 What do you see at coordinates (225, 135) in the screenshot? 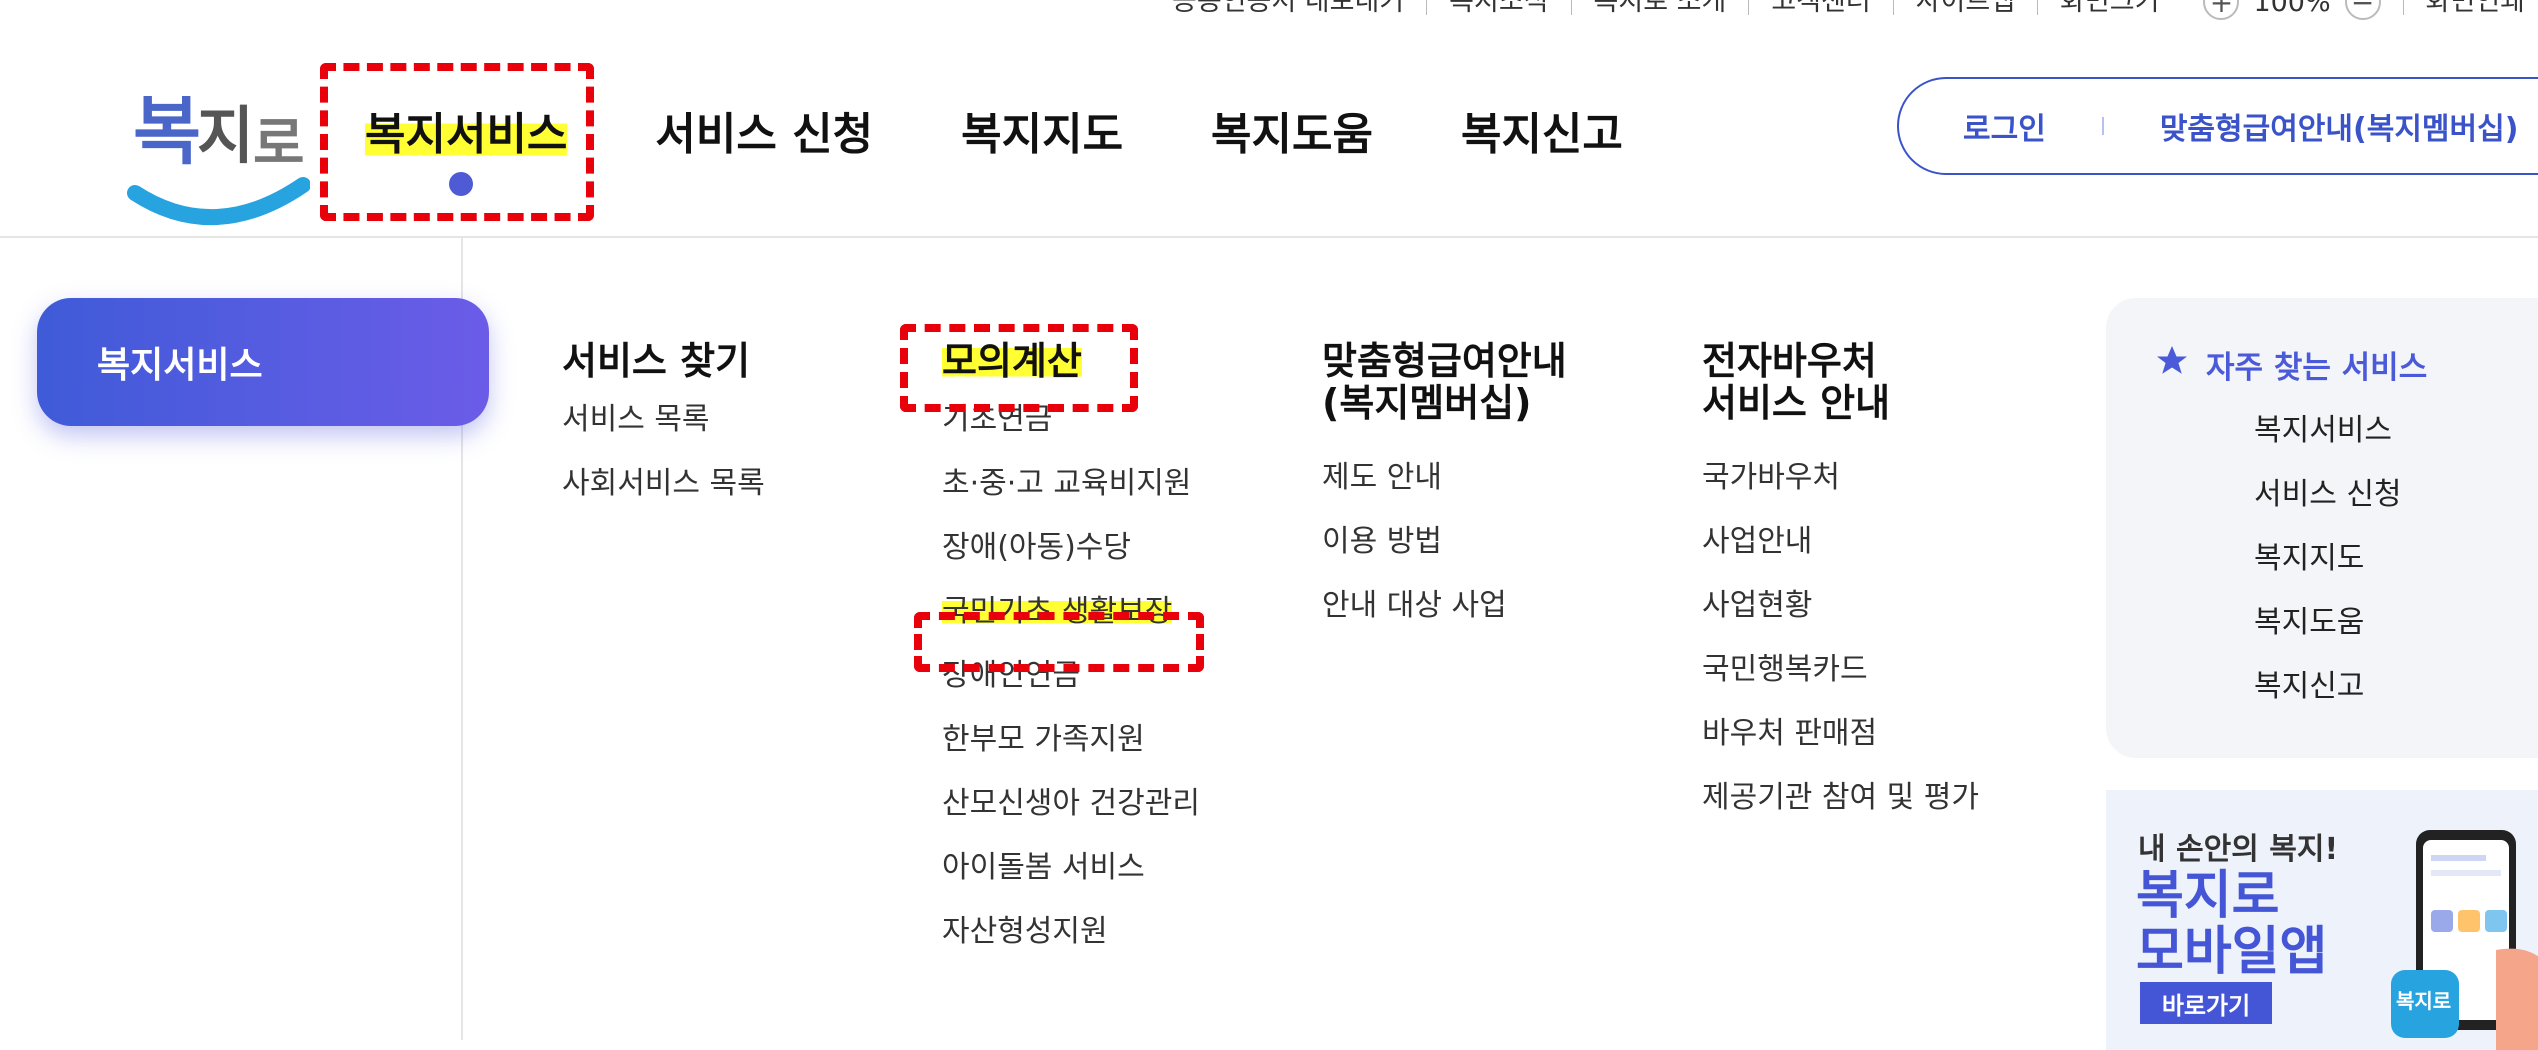
I see `svg-text: 지` at bounding box center [225, 135].